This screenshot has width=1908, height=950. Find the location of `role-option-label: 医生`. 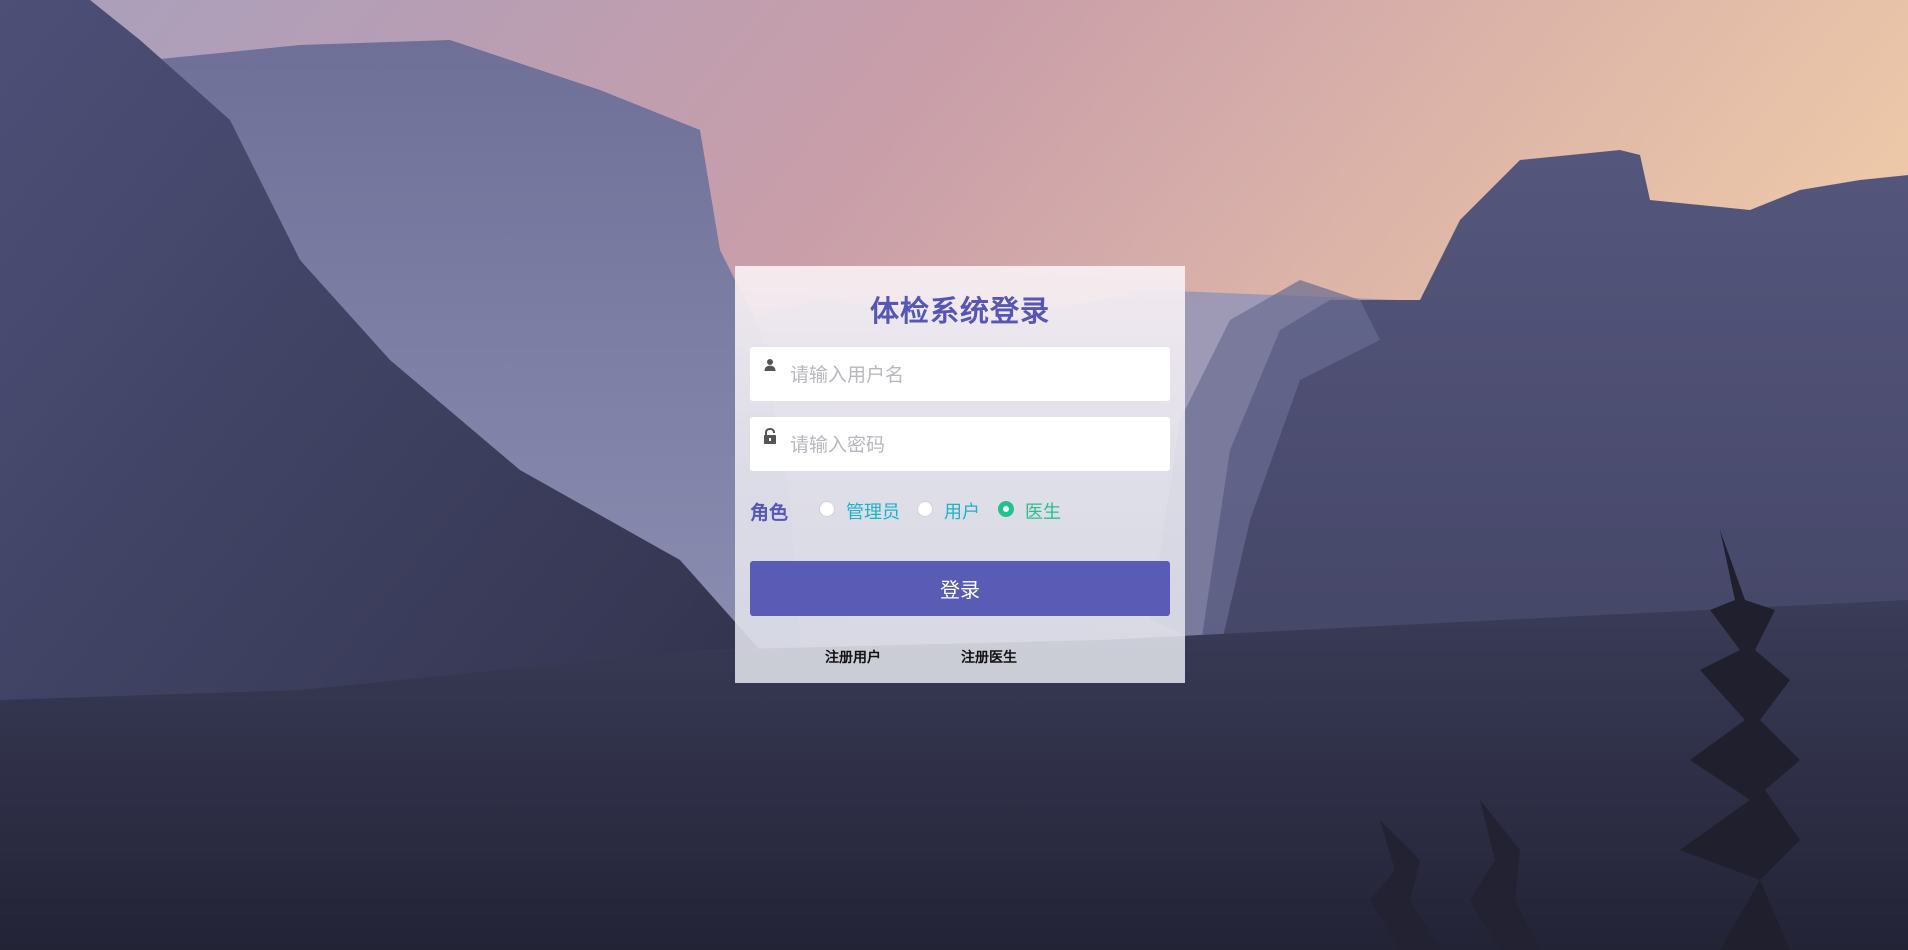

role-option-label: 医生 is located at coordinates (1043, 512).